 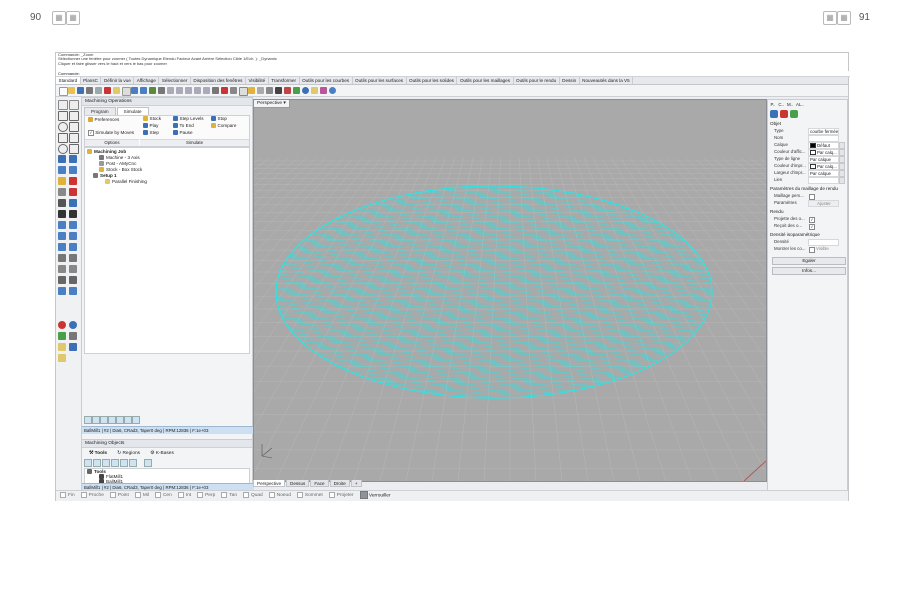 What do you see at coordinates (243, 91) in the screenshot?
I see `grid-icon` at bounding box center [243, 91].